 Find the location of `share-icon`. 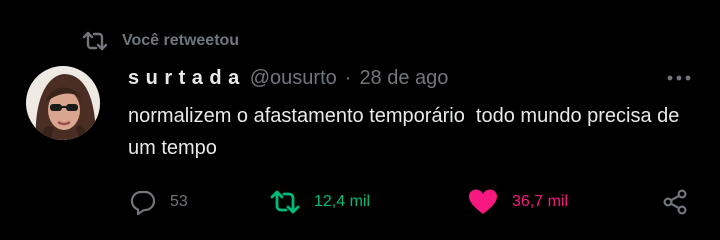

share-icon is located at coordinates (675, 202).